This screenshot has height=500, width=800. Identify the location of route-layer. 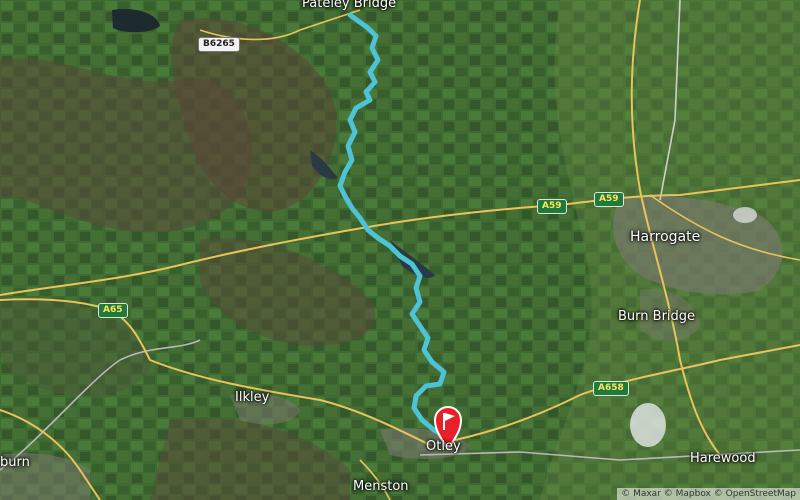
(397, 225).